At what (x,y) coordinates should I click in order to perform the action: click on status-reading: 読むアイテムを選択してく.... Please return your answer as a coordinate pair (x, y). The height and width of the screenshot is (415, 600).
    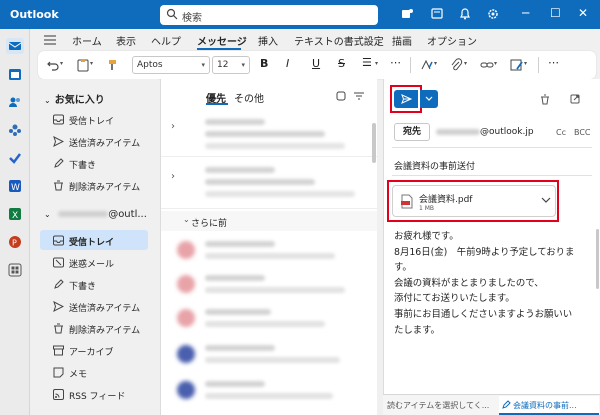
    Looking at the image, I should click on (438, 405).